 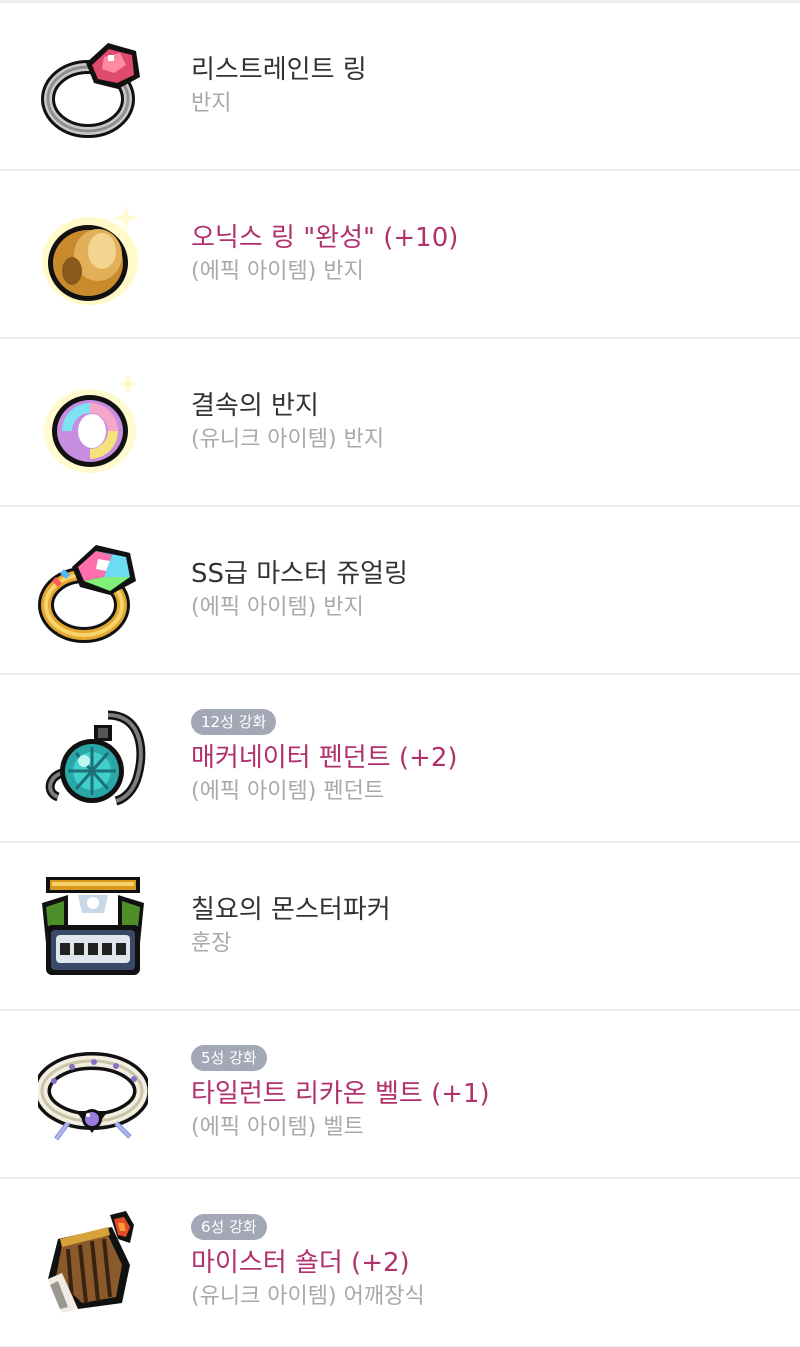 What do you see at coordinates (255, 406) in the screenshot?
I see `item-name: 결속의 반지` at bounding box center [255, 406].